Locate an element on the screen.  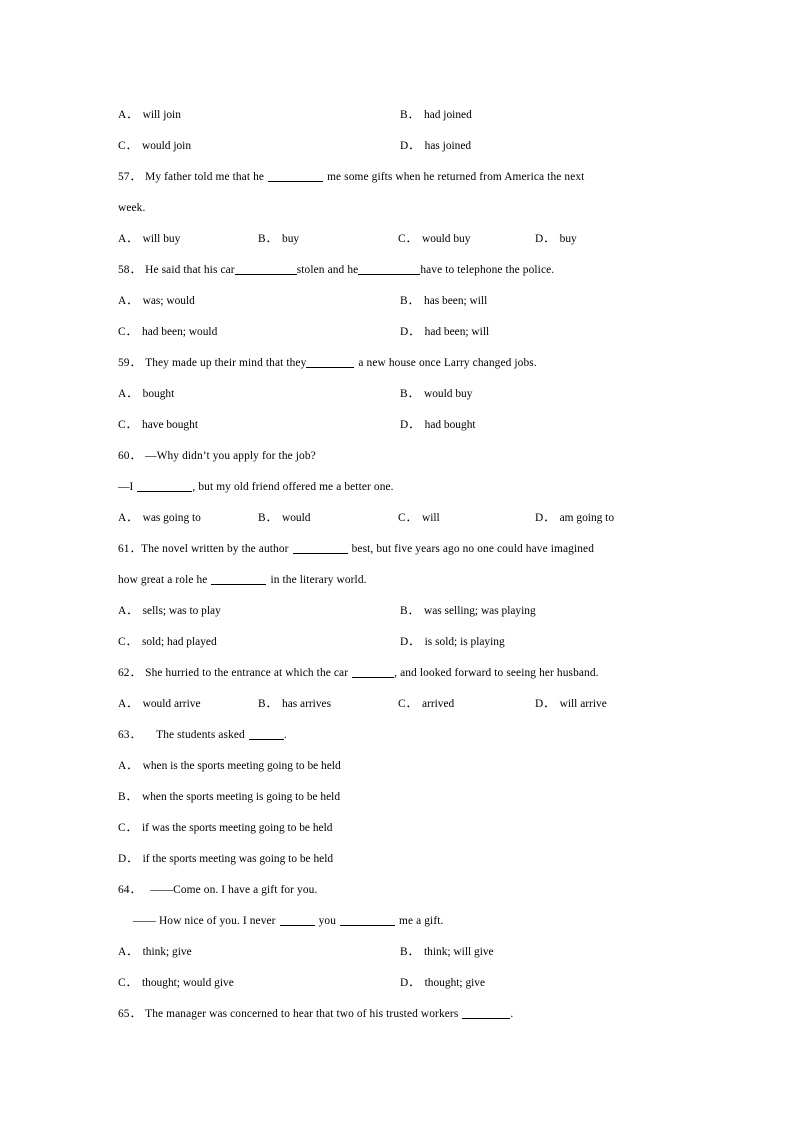
option-a-q64: A． think; give is located at coordinates (155, 952).